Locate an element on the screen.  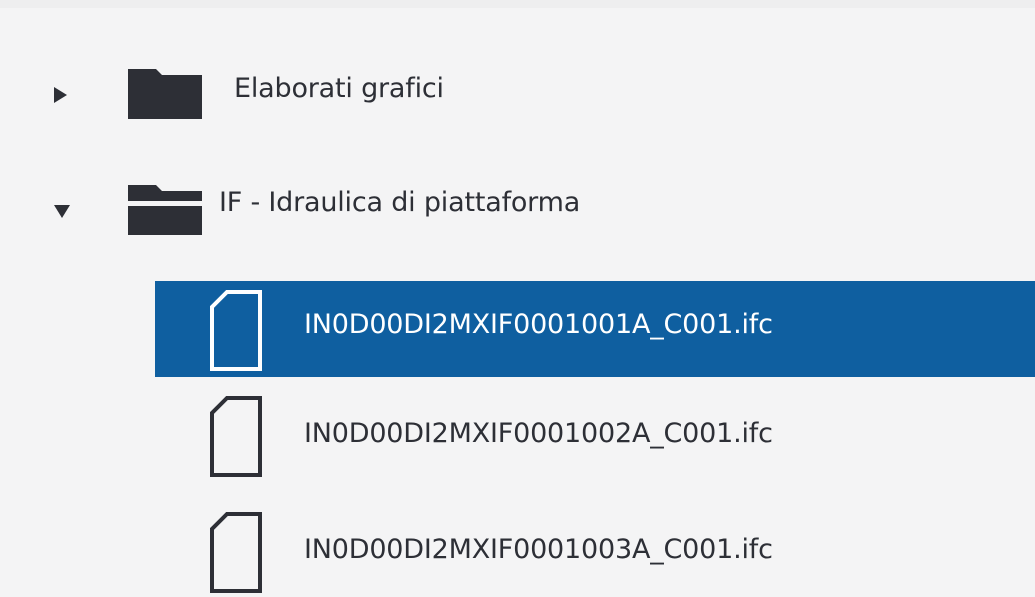
tree-file-item: IN0D00DI2MXIF0001002A_C001.ifc is located at coordinates (595, 436).